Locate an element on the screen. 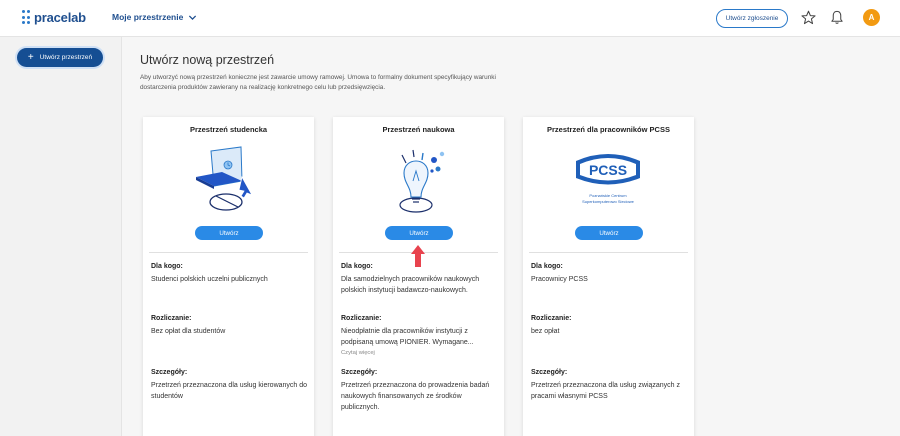 The width and height of the screenshot is (900, 436). workspaces-menu: Moje przestrzenie is located at coordinates (154, 17).